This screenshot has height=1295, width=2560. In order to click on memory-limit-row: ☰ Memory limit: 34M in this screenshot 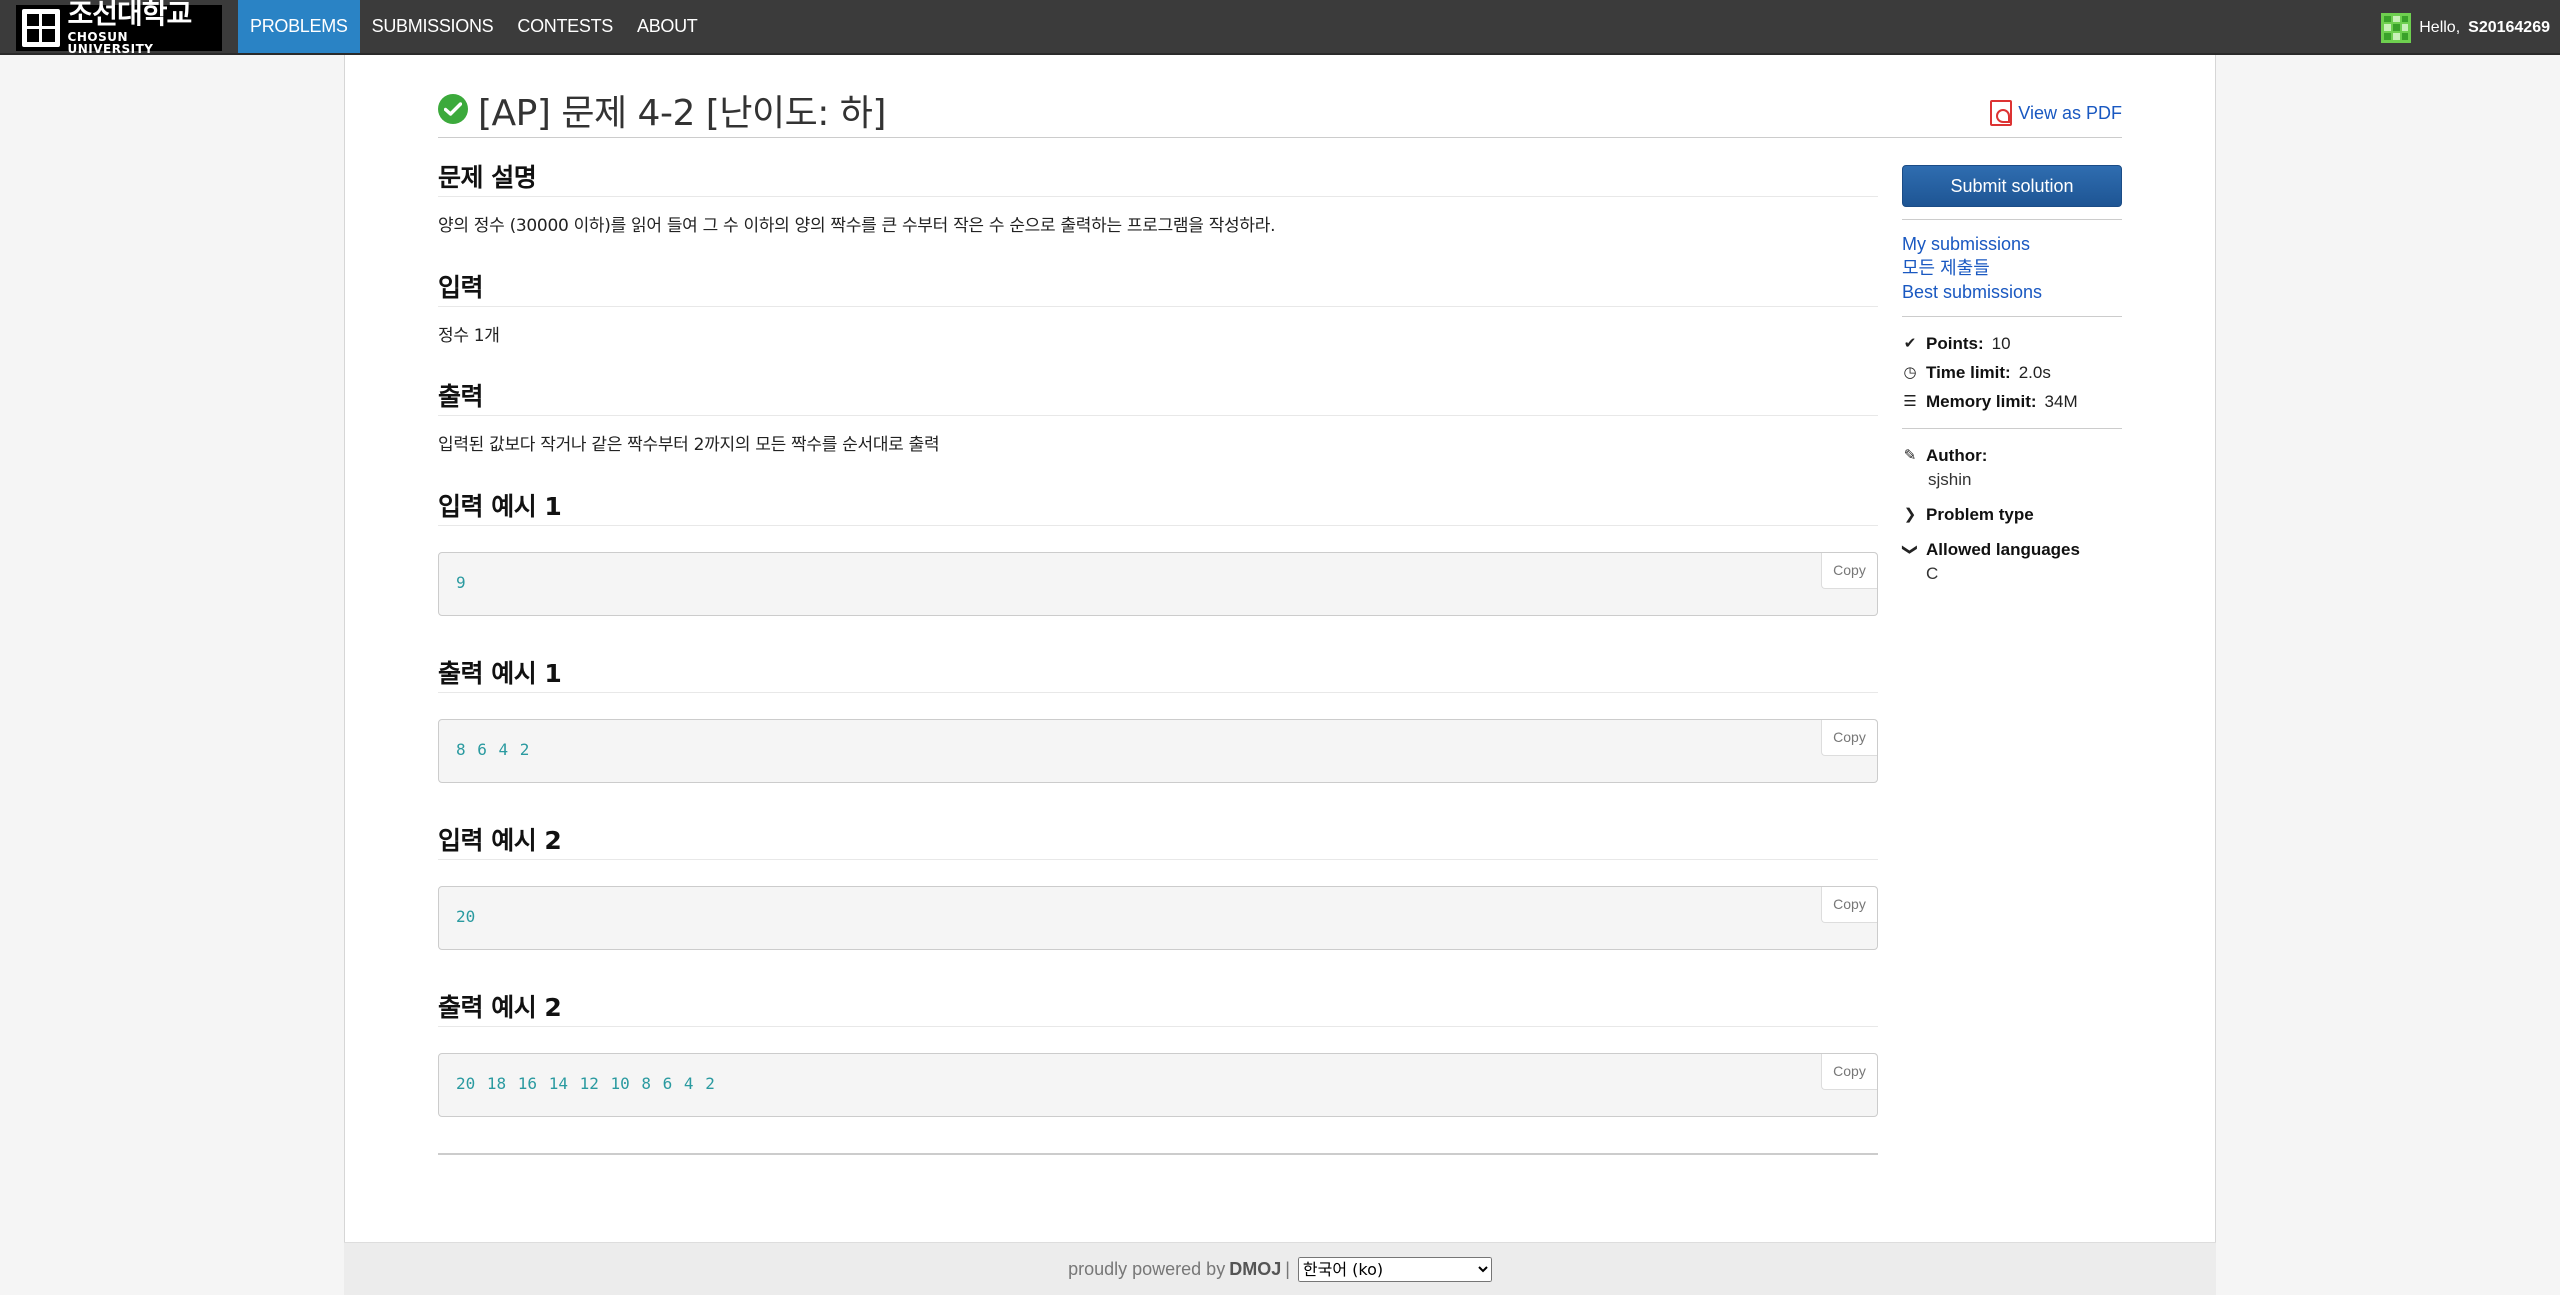, I will do `click(2012, 401)`.